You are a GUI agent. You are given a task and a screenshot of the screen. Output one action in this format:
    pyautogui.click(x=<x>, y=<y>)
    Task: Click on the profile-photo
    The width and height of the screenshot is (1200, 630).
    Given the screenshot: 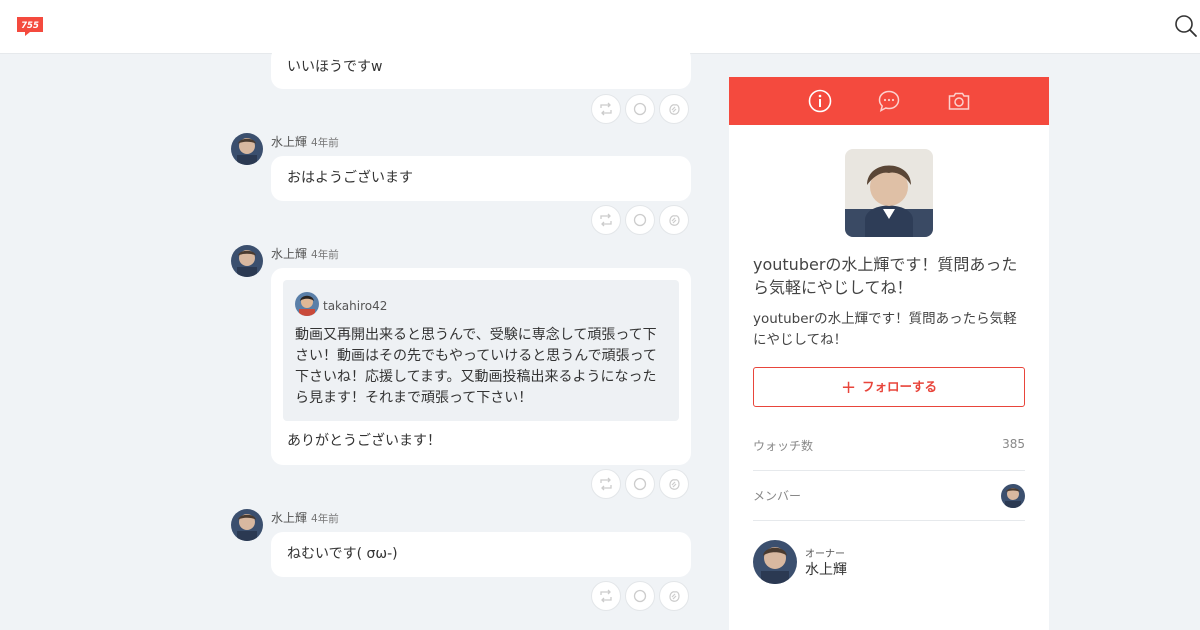 What is the action you would take?
    pyautogui.click(x=889, y=193)
    